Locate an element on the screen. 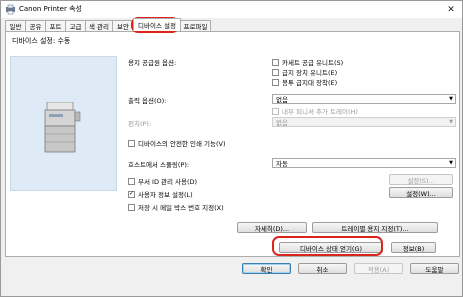 The image size is (463, 297). close-icon: ✕ is located at coordinates (451, 9).